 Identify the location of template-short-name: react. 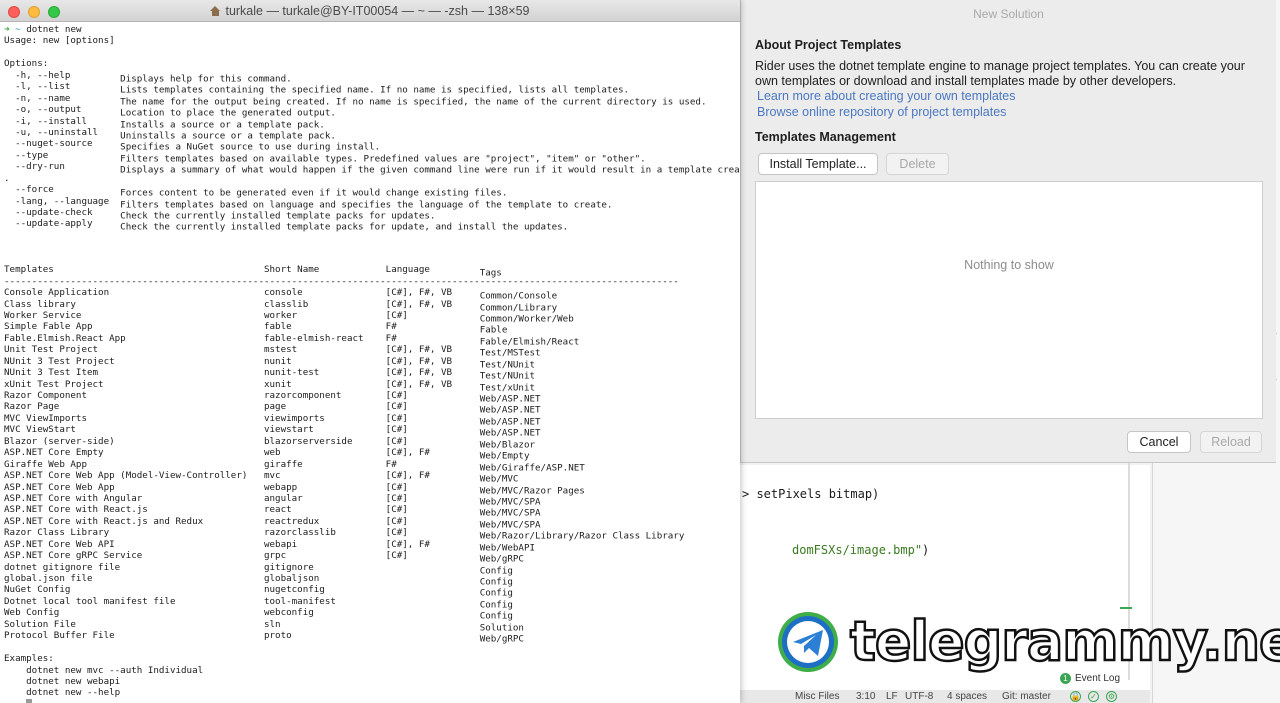
(277, 510).